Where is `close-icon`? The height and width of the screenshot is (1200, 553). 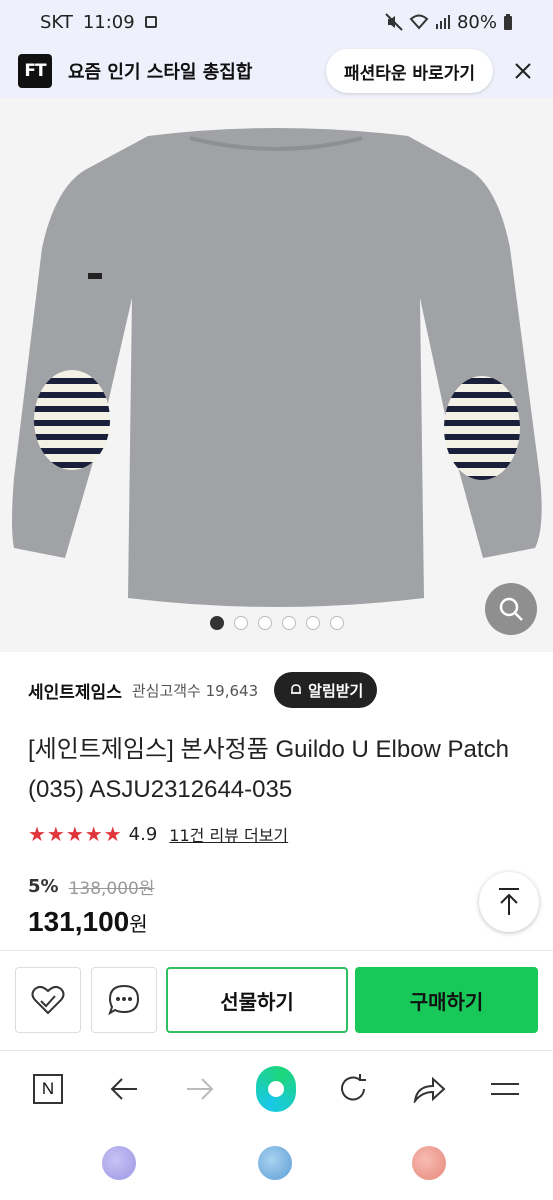 close-icon is located at coordinates (523, 71).